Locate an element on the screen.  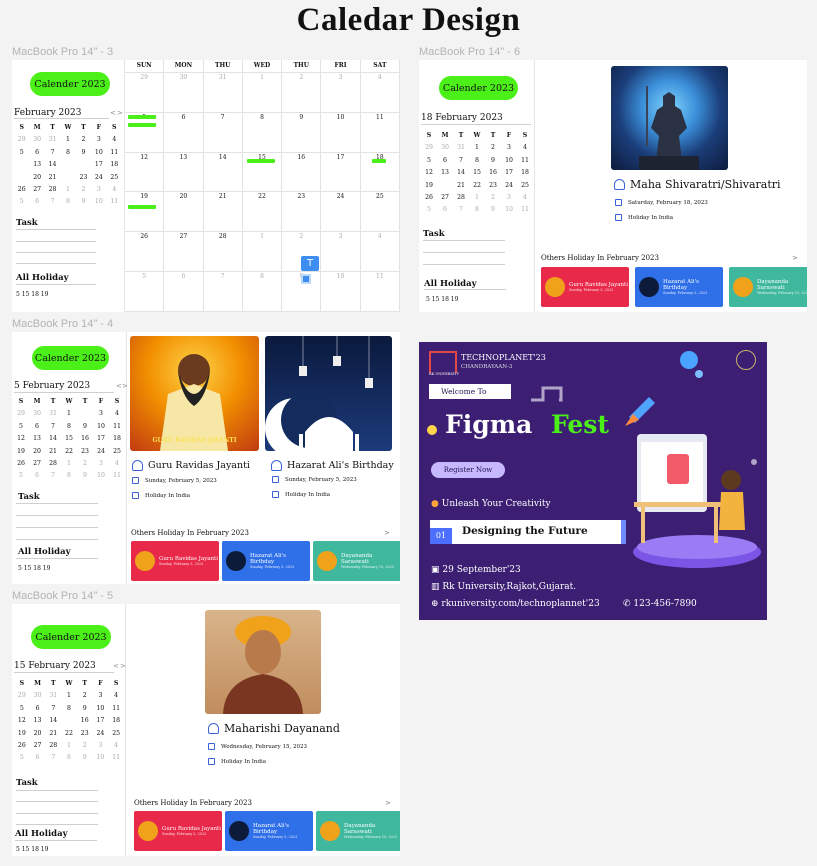
day-cell: 31 is located at coordinates (223, 93).